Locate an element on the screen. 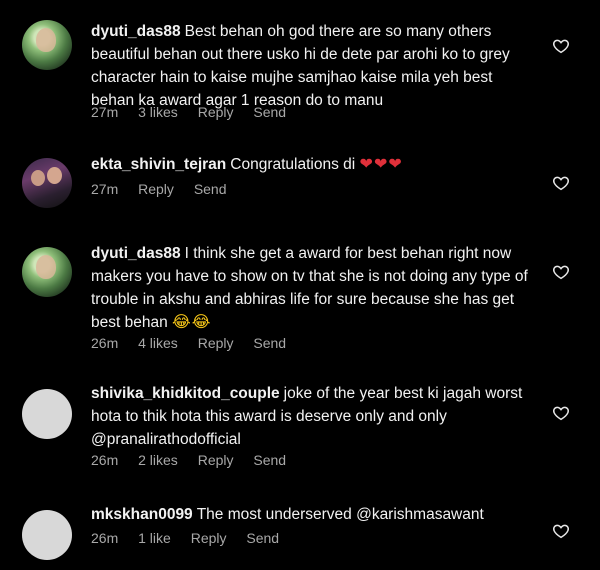 This screenshot has width=600, height=570. comment-username: mkskhan0099 is located at coordinates (142, 514).